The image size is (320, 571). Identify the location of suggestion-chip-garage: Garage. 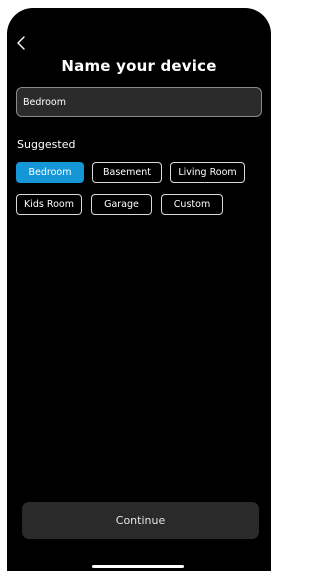
(121, 204).